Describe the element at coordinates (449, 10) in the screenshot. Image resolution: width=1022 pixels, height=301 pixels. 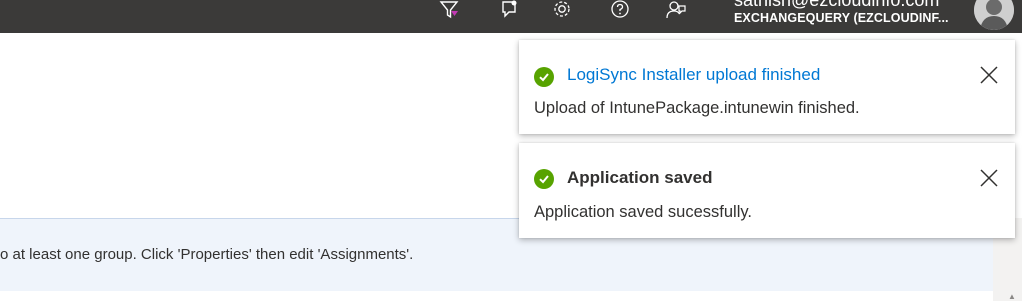
I see `funnel-icon` at that location.